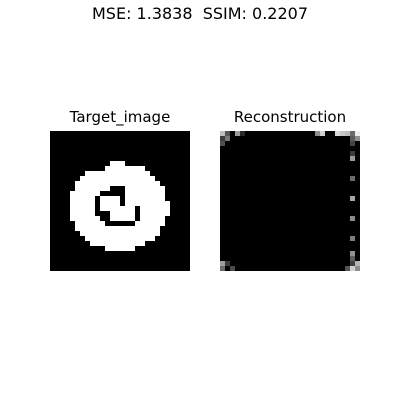 The width and height of the screenshot is (400, 400). What do you see at coordinates (290, 201) in the screenshot?
I see `reconstruction-panel` at bounding box center [290, 201].